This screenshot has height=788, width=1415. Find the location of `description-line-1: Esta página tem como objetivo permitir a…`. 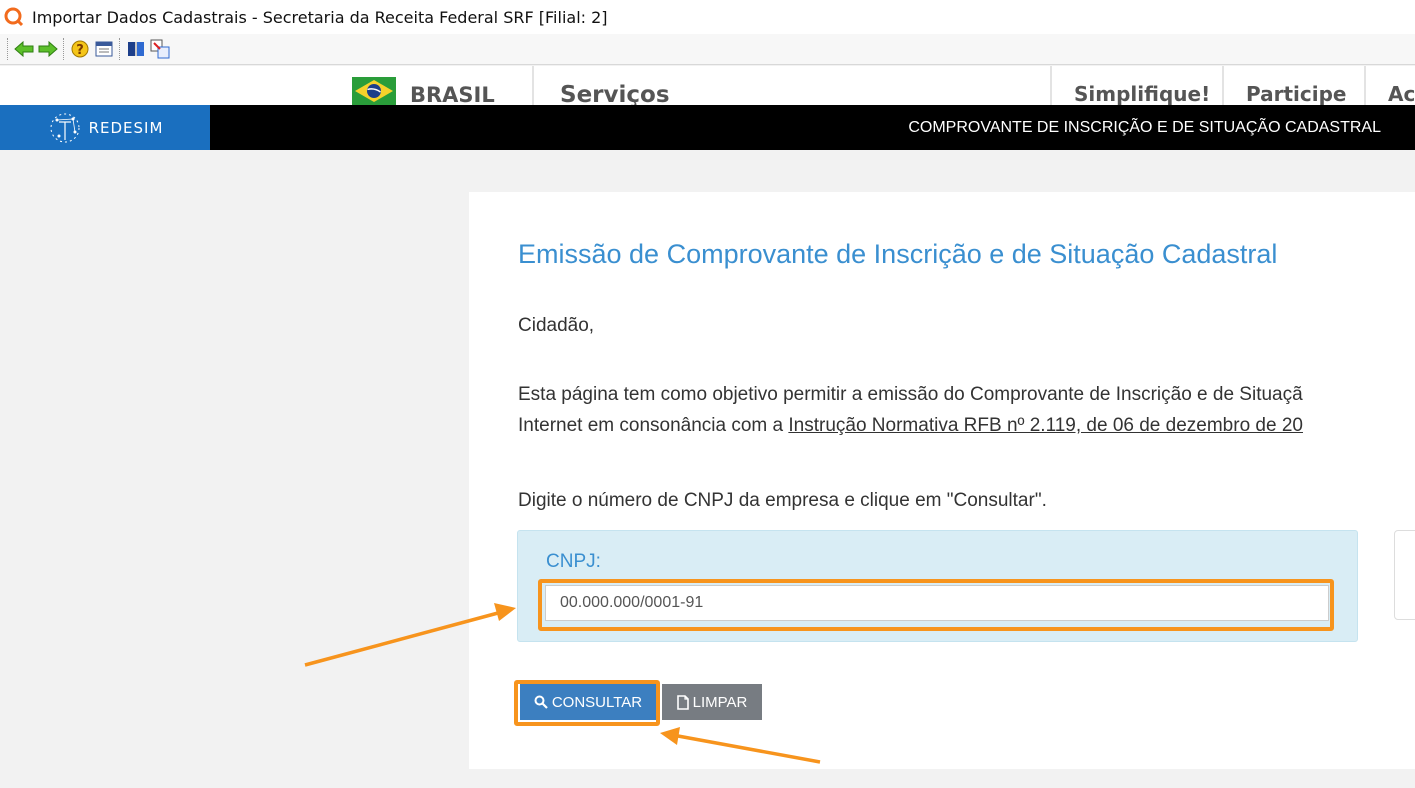

description-line-1: Esta página tem como objetivo permitir a… is located at coordinates (910, 394).